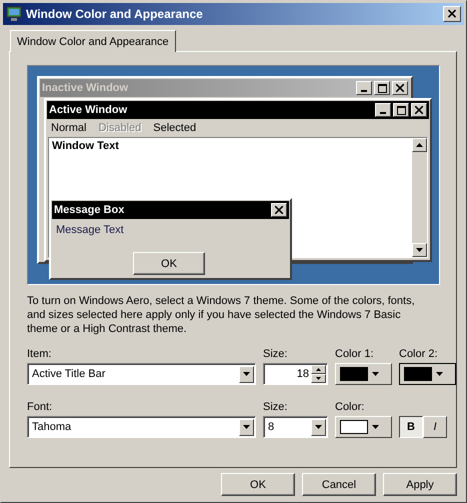 This screenshot has height=503, width=467. I want to click on field-label: Font:, so click(40, 407).